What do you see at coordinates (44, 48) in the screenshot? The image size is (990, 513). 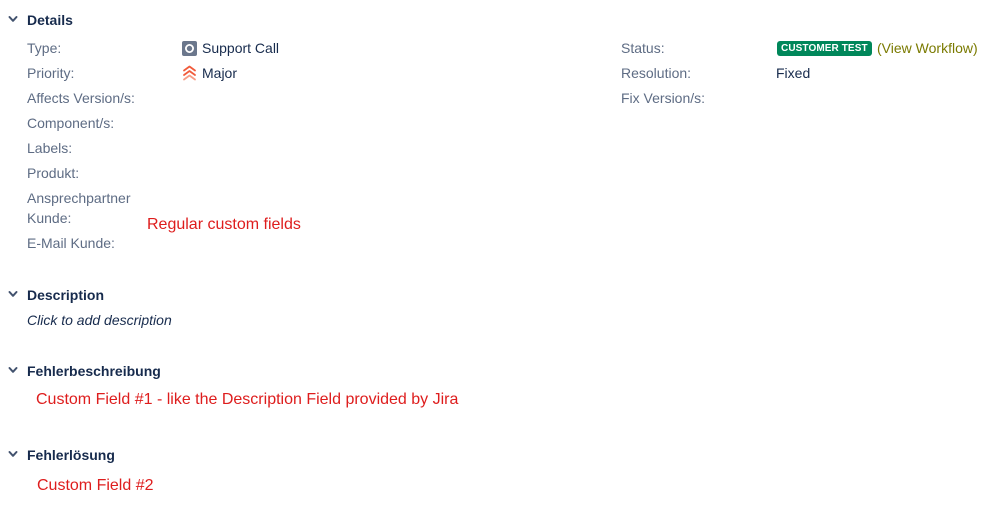 I see `type-label: Type:` at bounding box center [44, 48].